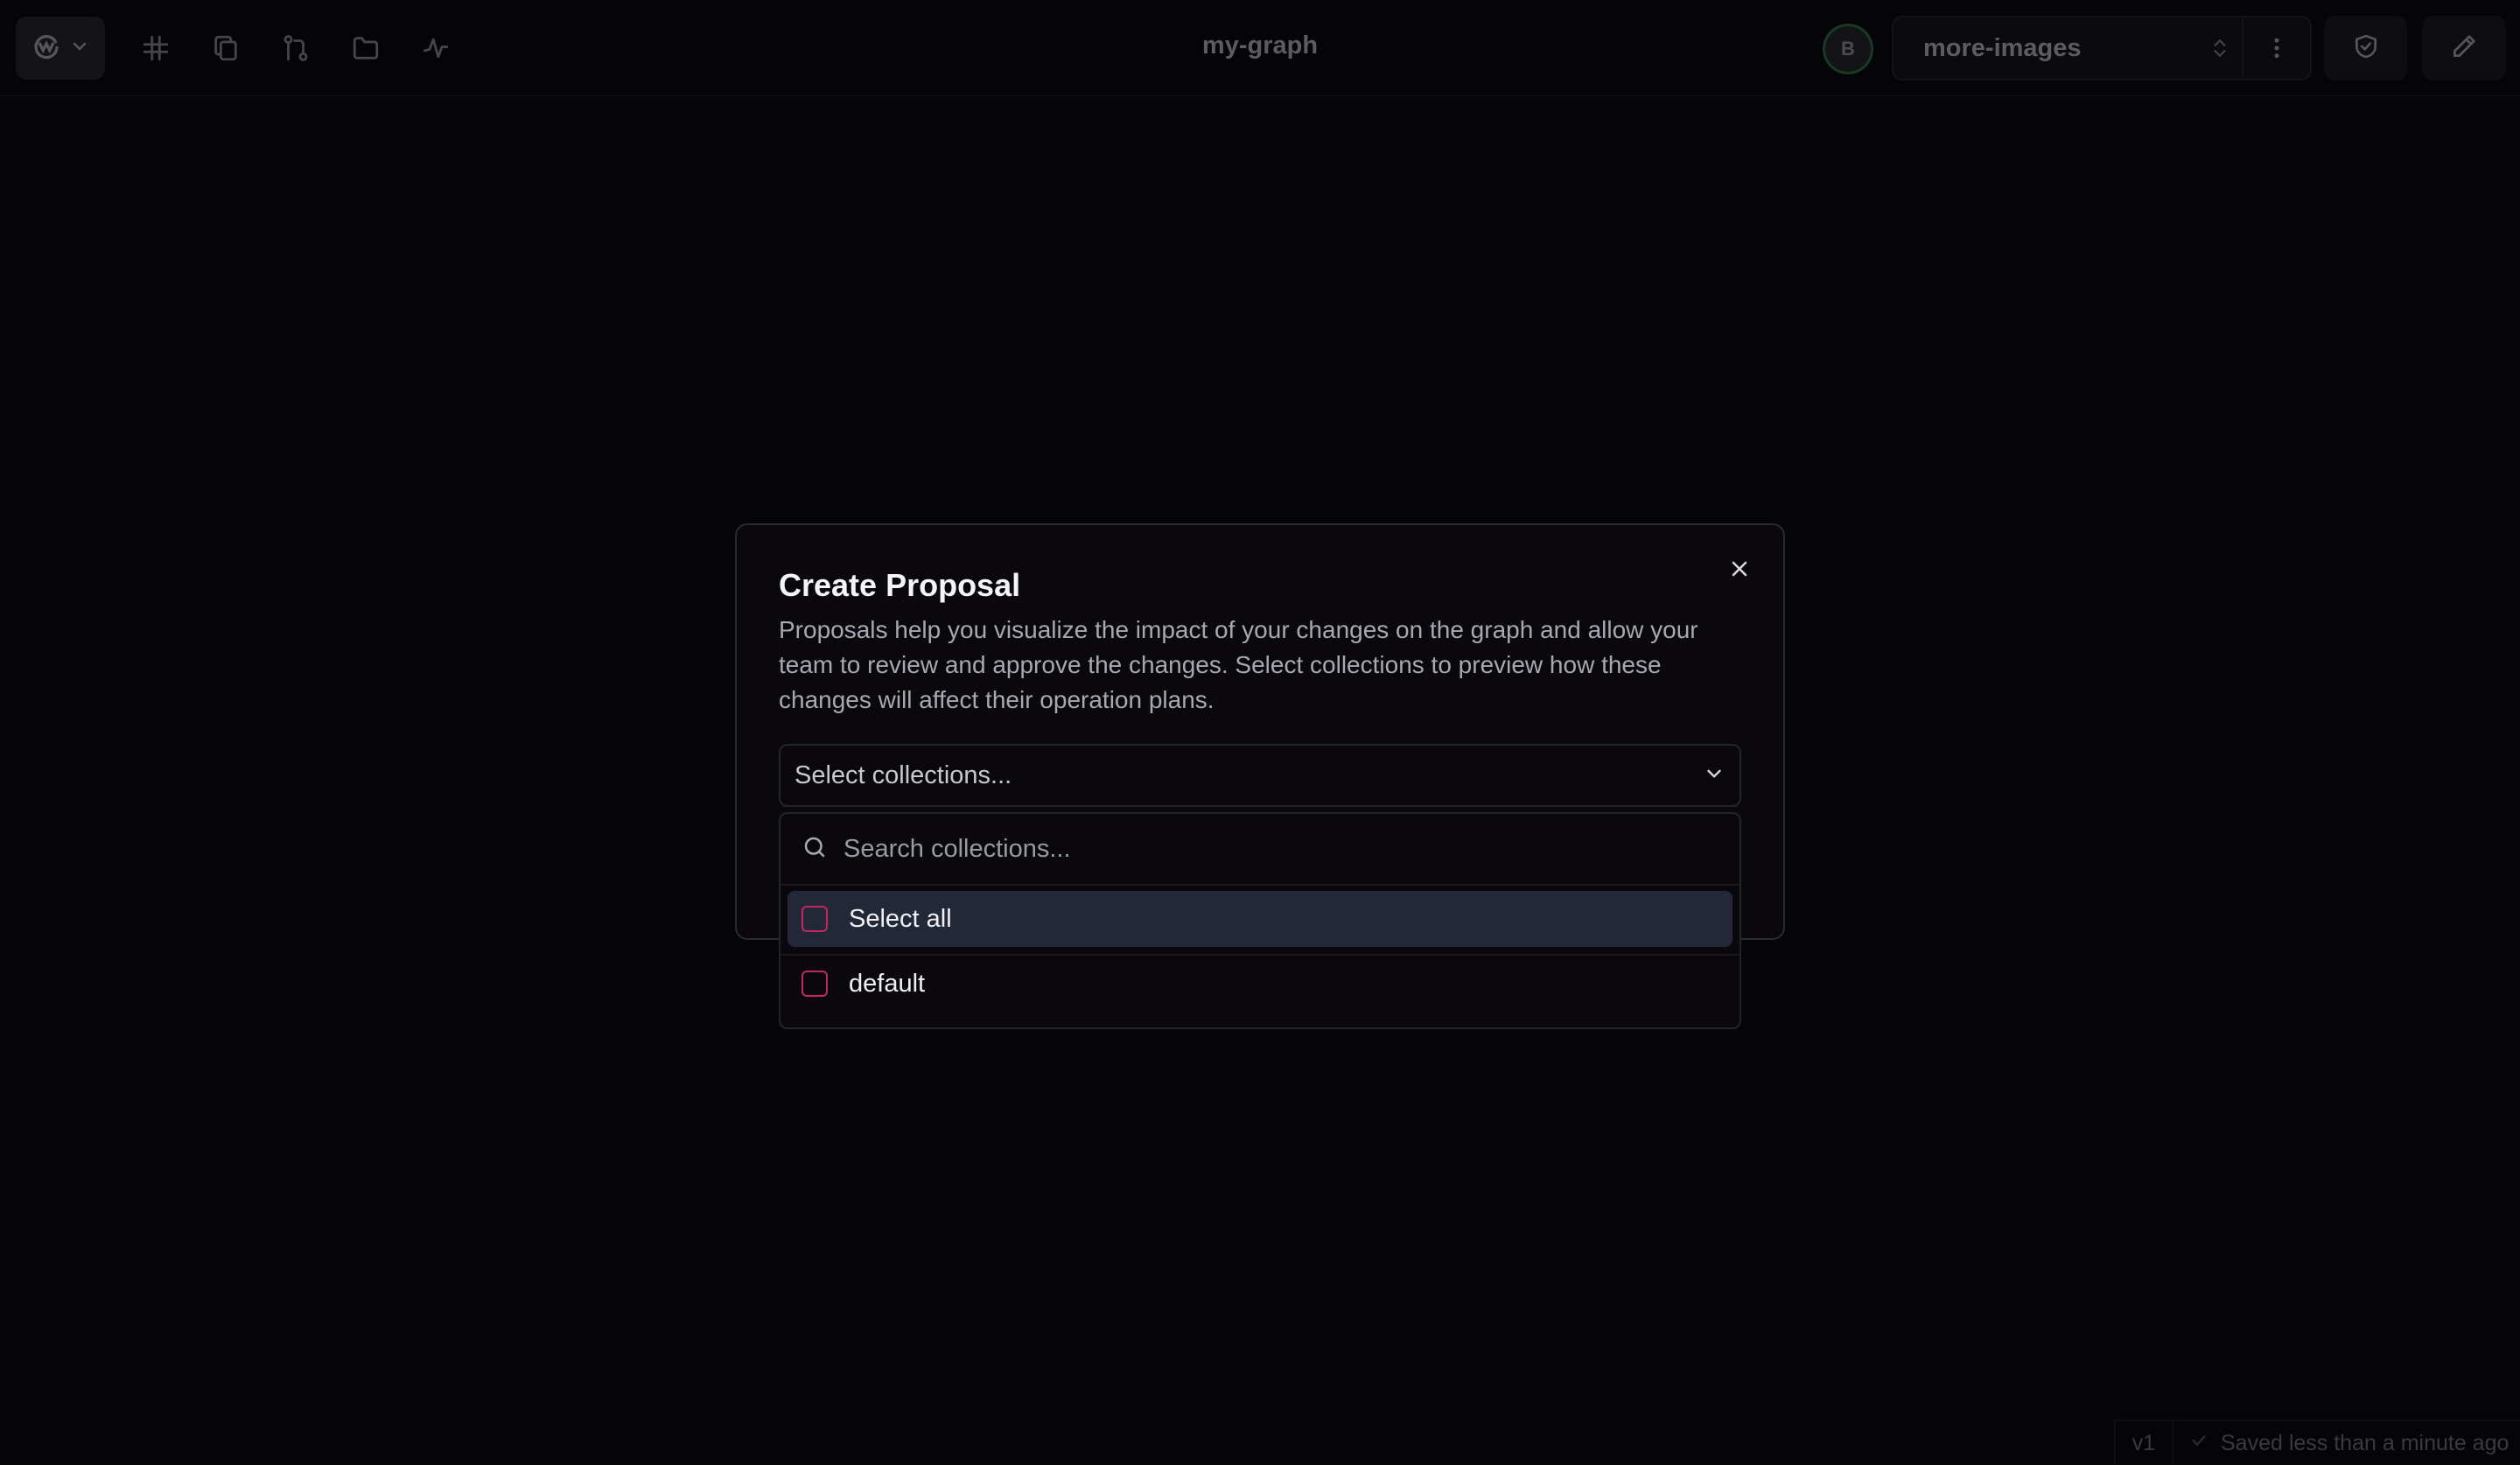 The height and width of the screenshot is (1465, 2520). I want to click on chevrons-up-down-icon, so click(2220, 48).